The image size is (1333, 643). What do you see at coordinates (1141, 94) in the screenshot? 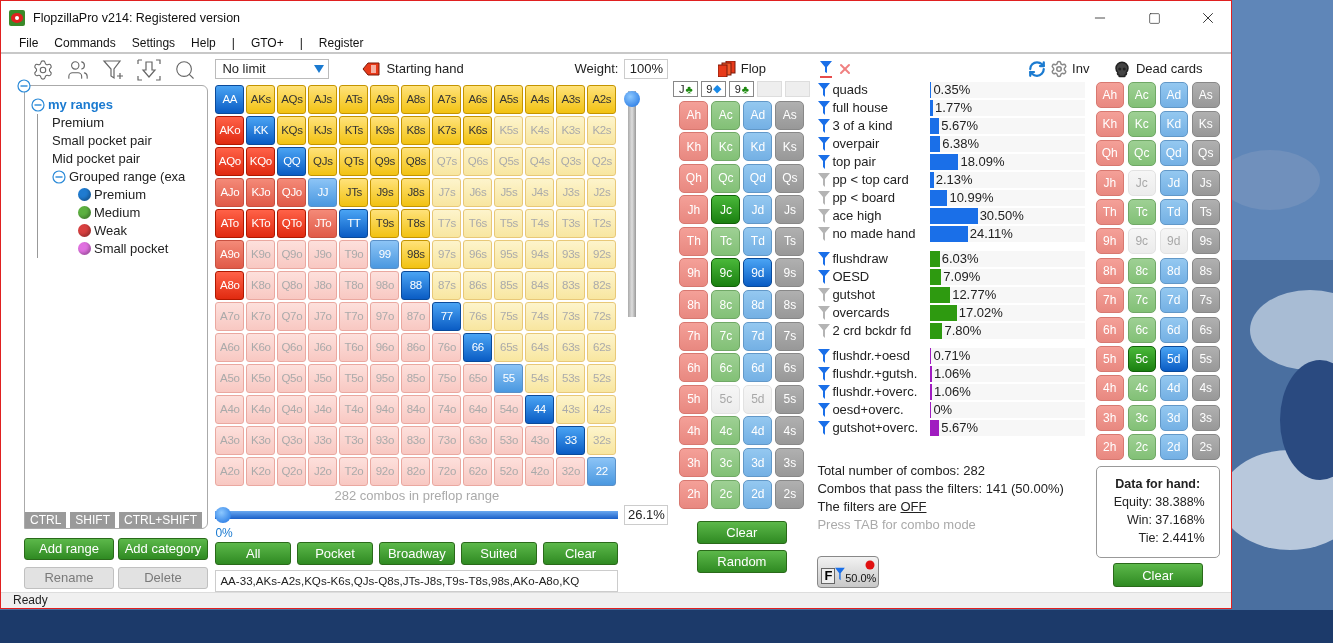
I see `card-button: Ac` at bounding box center [1141, 94].